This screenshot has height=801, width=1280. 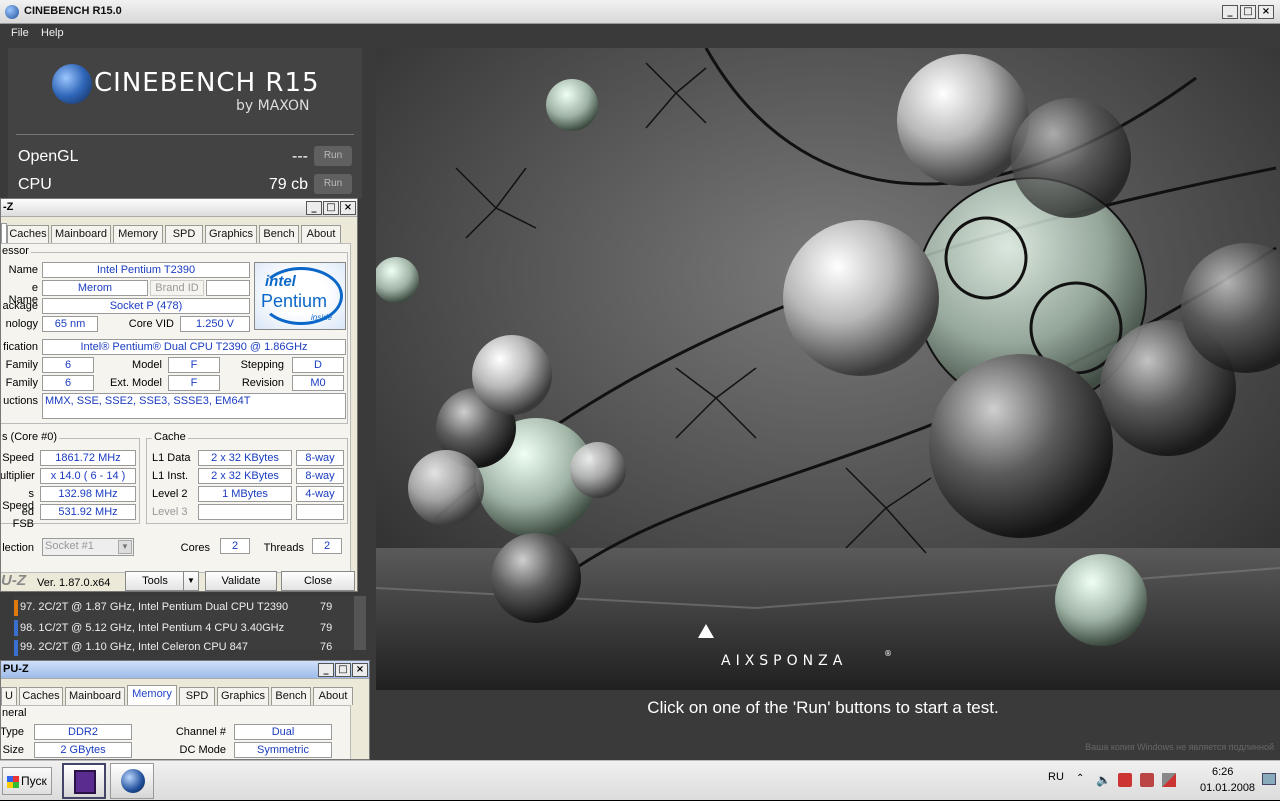 What do you see at coordinates (16, 669) in the screenshot?
I see `cpuz2-title: PU-Z` at bounding box center [16, 669].